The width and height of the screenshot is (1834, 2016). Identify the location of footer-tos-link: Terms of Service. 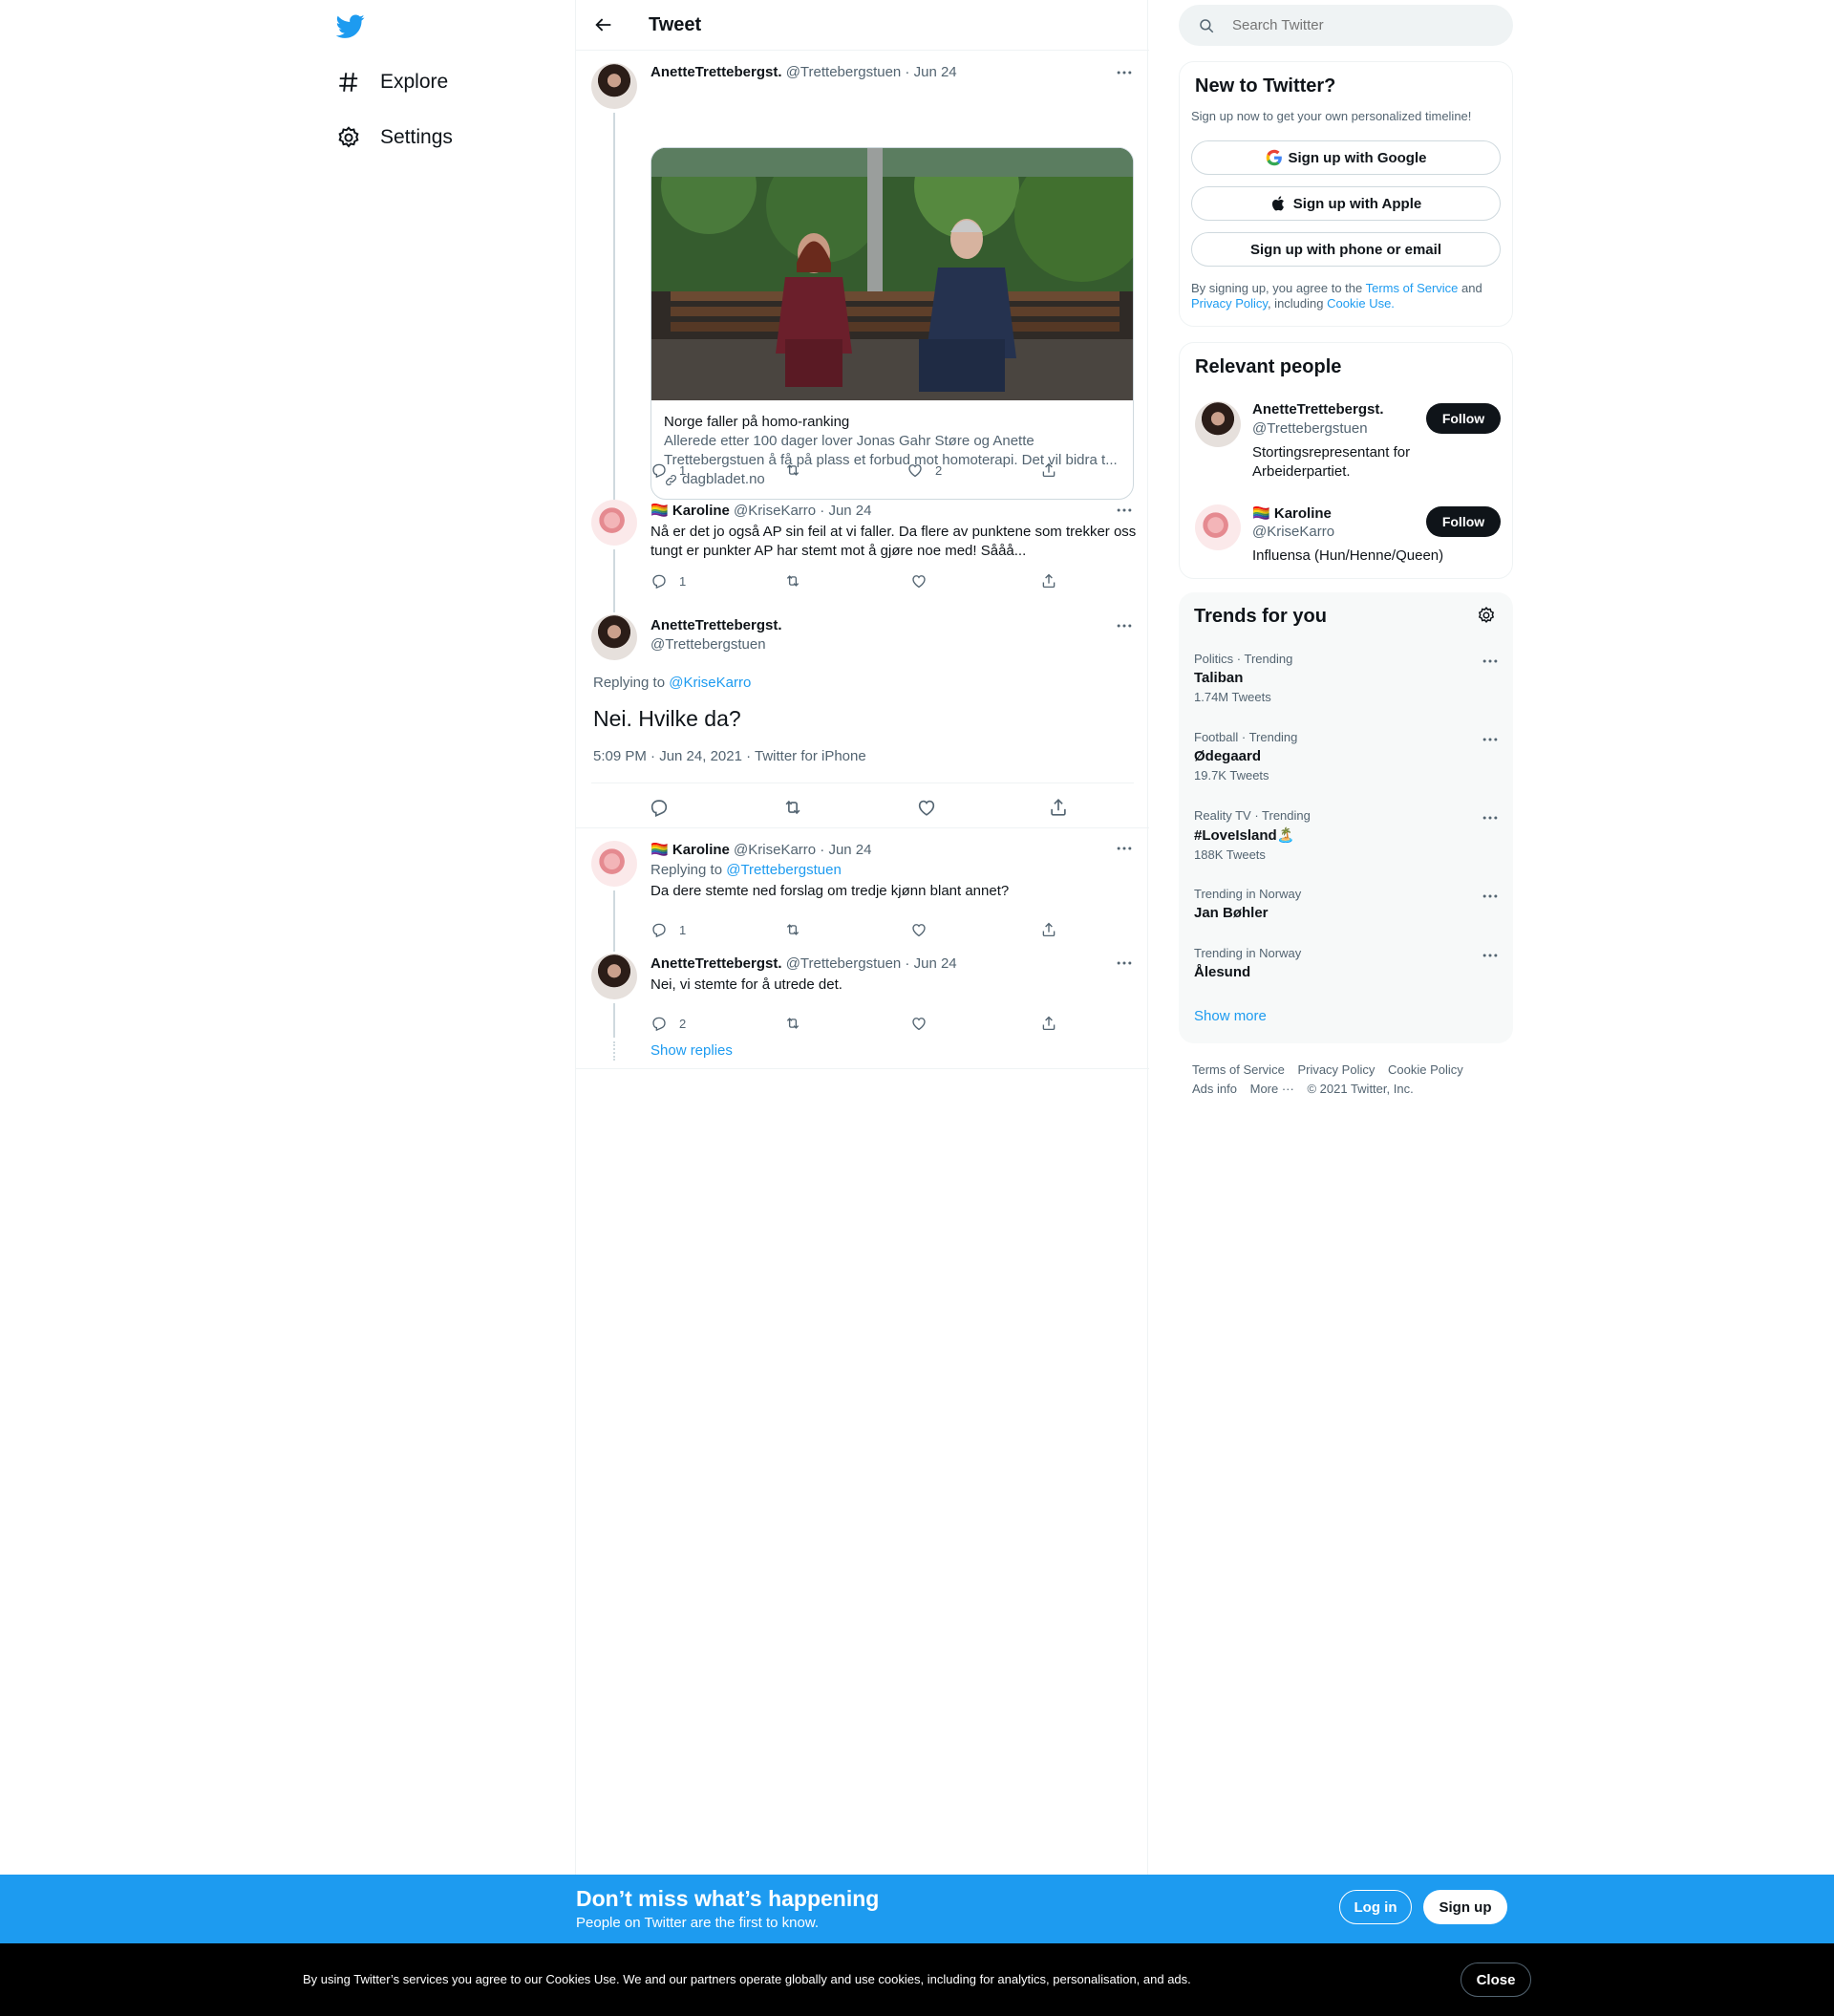
(1238, 1069).